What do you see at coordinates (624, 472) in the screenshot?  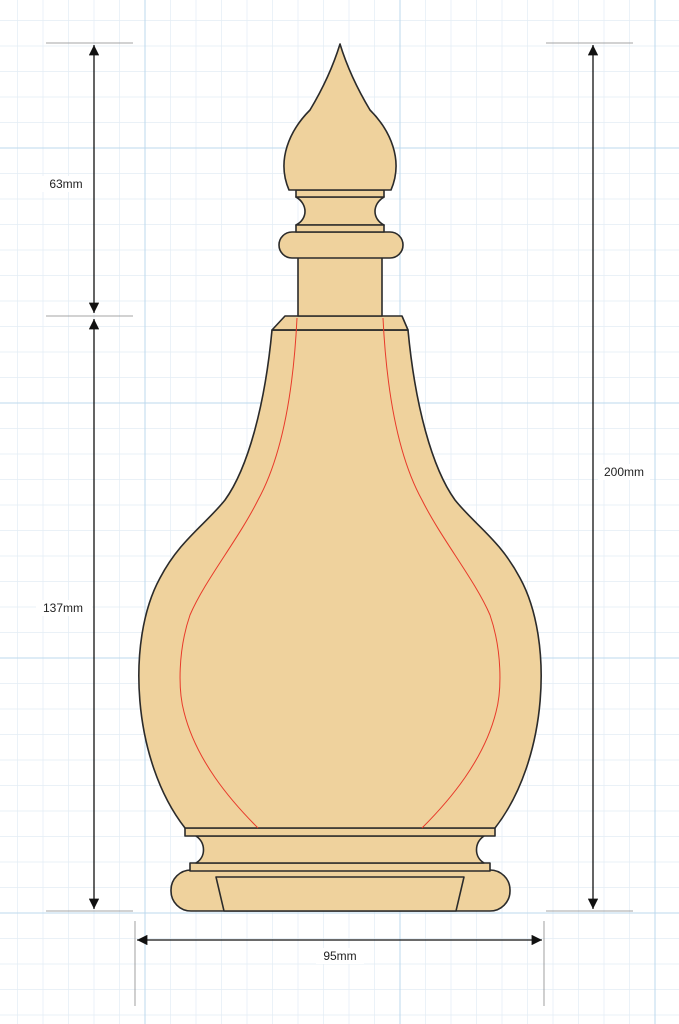 I see `dim-total-label: 200mm` at bounding box center [624, 472].